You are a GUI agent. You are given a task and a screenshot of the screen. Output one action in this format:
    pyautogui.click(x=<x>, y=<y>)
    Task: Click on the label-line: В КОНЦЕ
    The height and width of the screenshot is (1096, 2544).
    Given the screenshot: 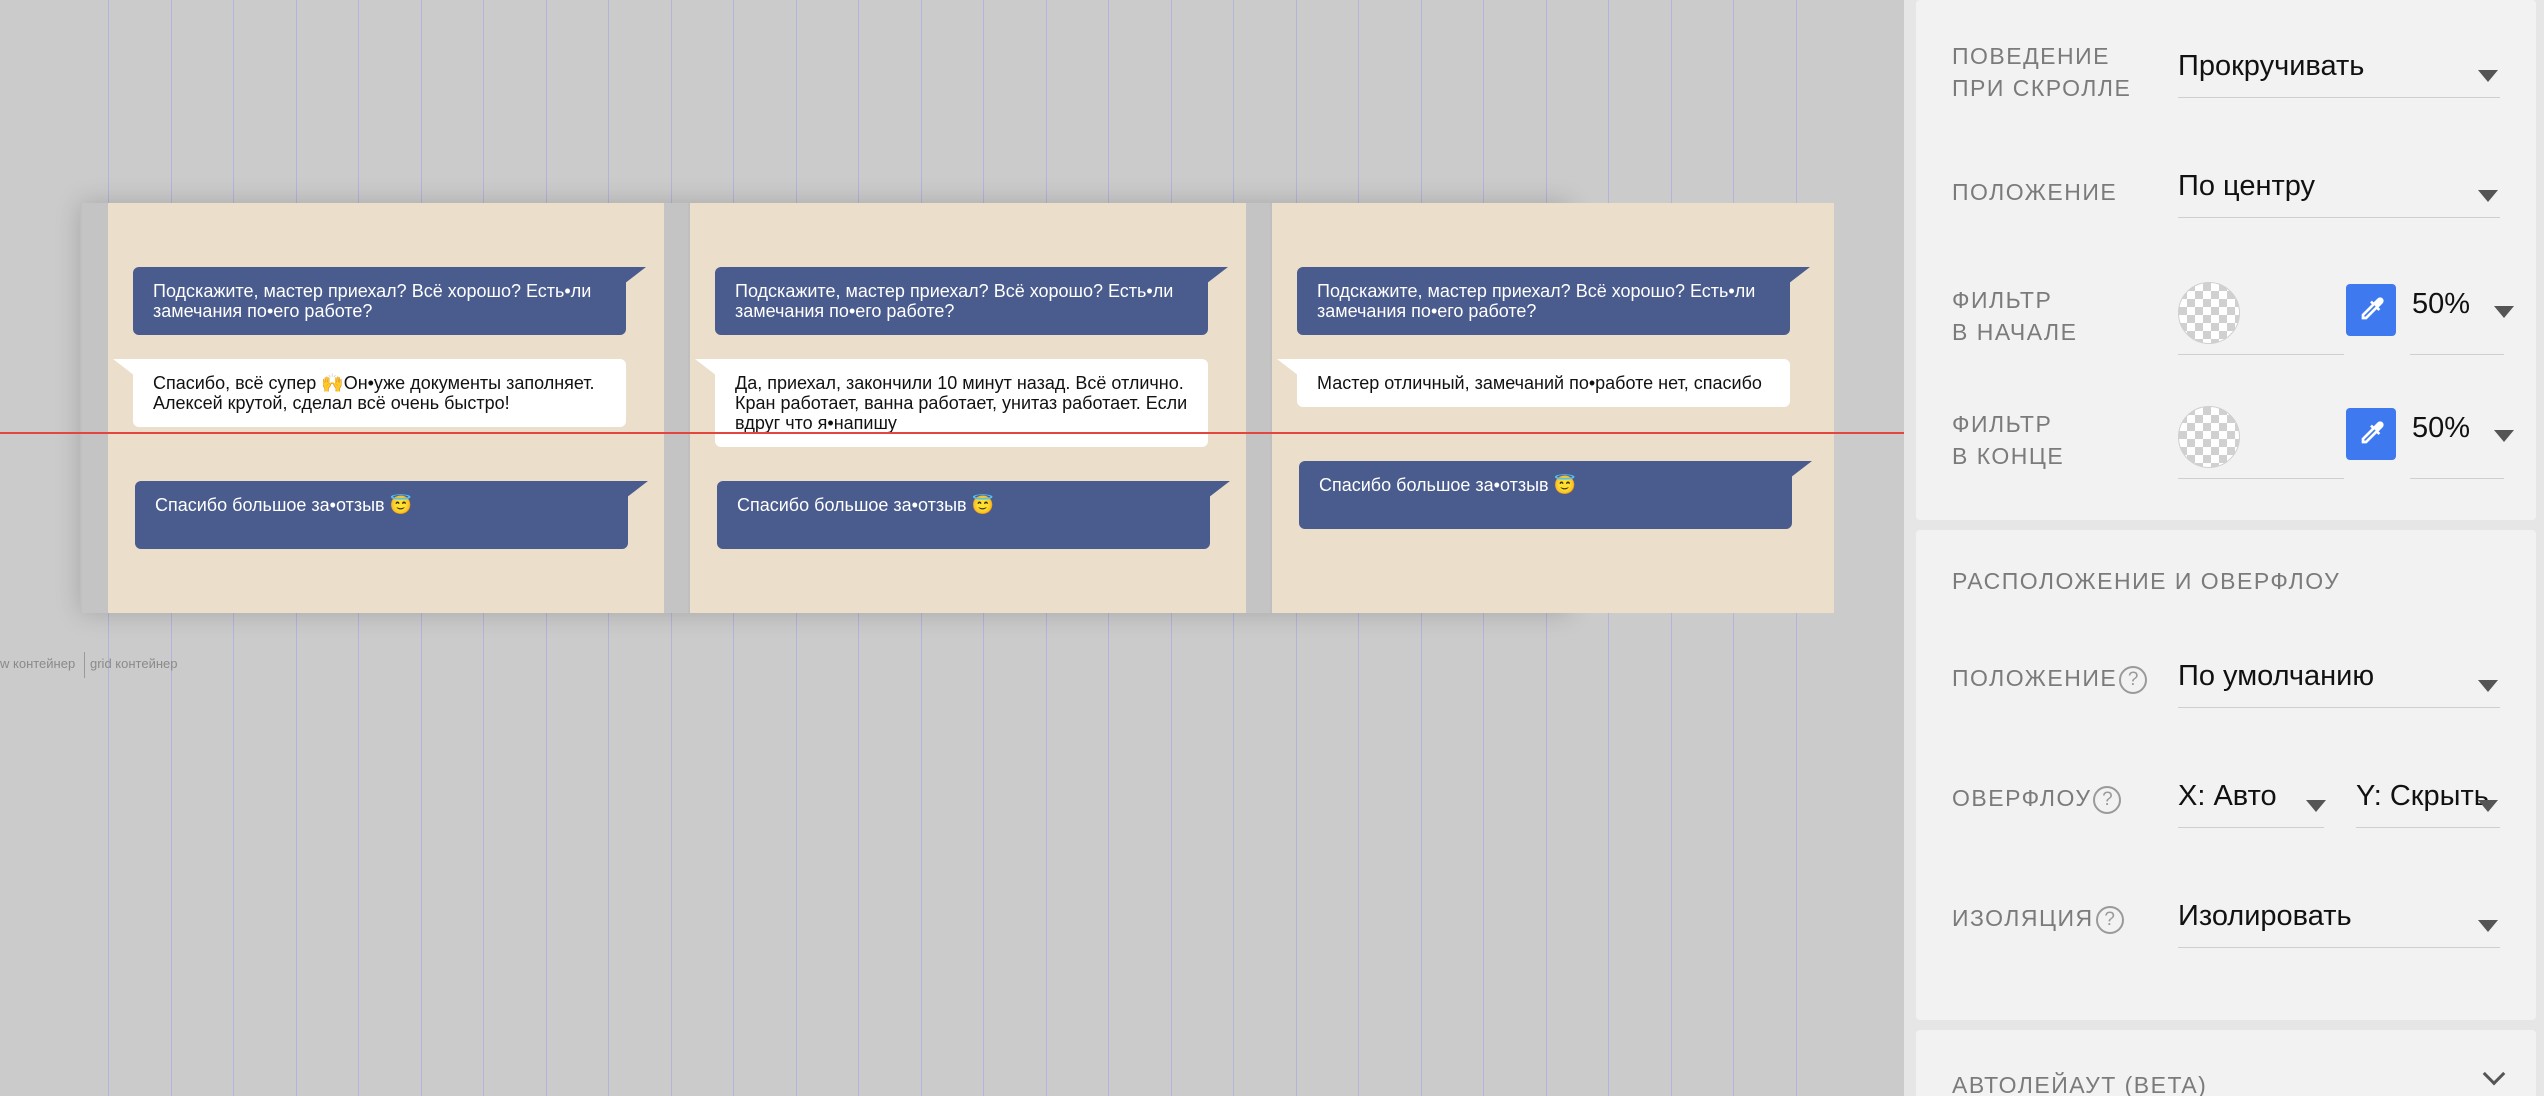 What is the action you would take?
    pyautogui.click(x=2008, y=456)
    